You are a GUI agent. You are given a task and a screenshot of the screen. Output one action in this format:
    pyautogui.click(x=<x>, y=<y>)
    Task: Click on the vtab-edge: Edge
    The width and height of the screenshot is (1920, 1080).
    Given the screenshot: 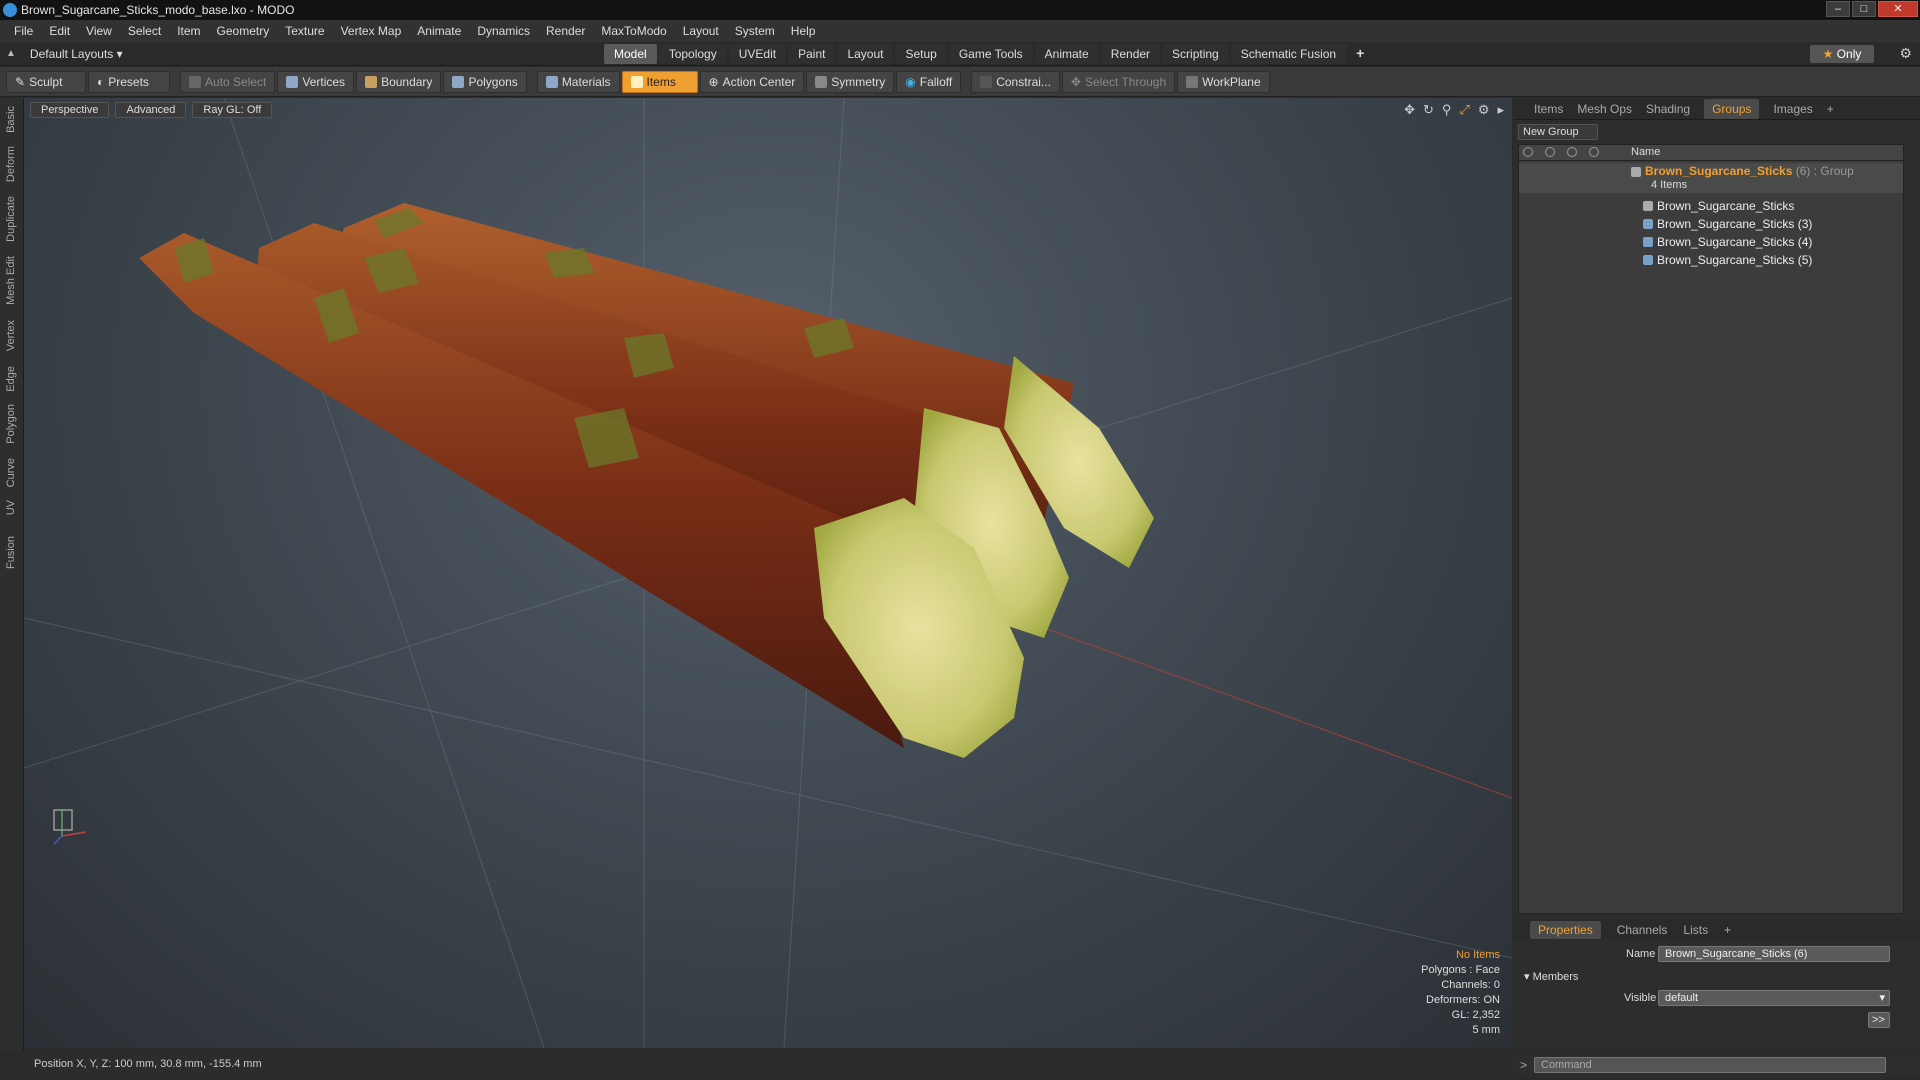 What is the action you would take?
    pyautogui.click(x=11, y=379)
    